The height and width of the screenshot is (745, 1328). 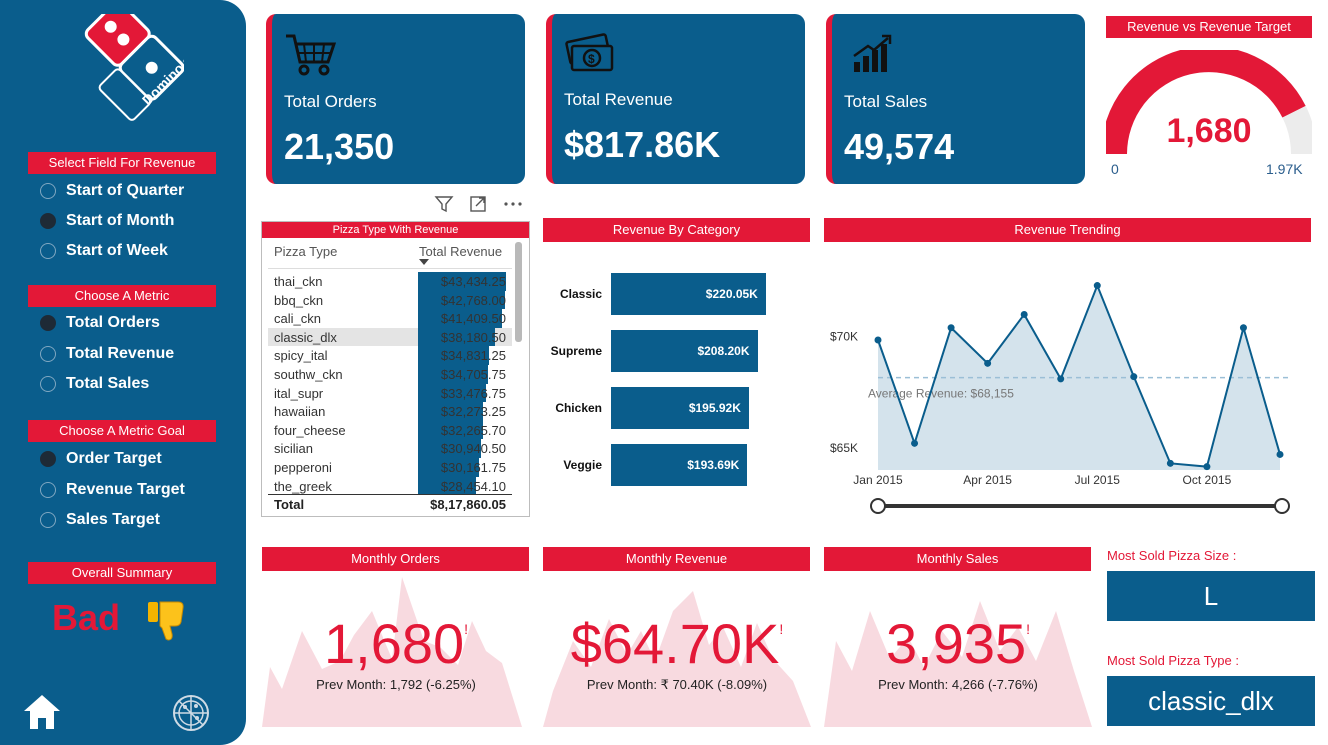 I want to click on metric-goal-header: Choose A Metric Goal, so click(x=122, y=431).